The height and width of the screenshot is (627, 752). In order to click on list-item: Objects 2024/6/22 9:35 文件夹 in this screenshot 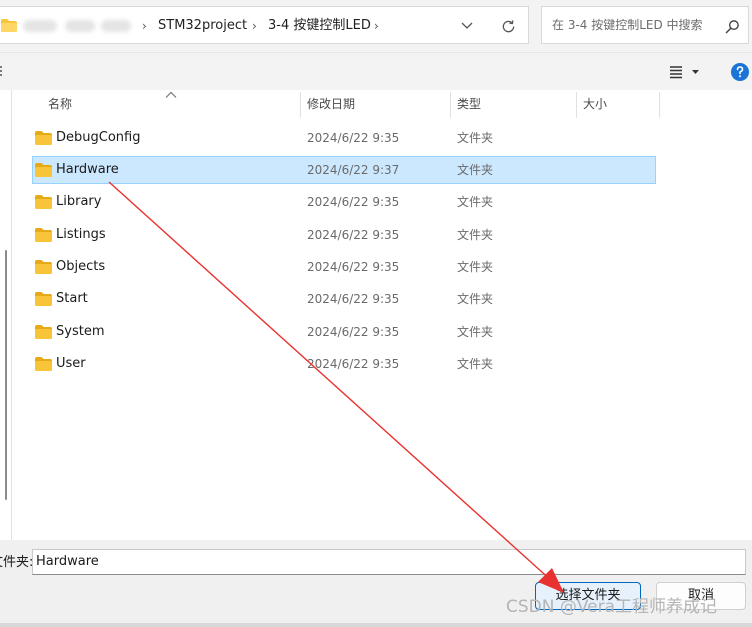, I will do `click(344, 267)`.